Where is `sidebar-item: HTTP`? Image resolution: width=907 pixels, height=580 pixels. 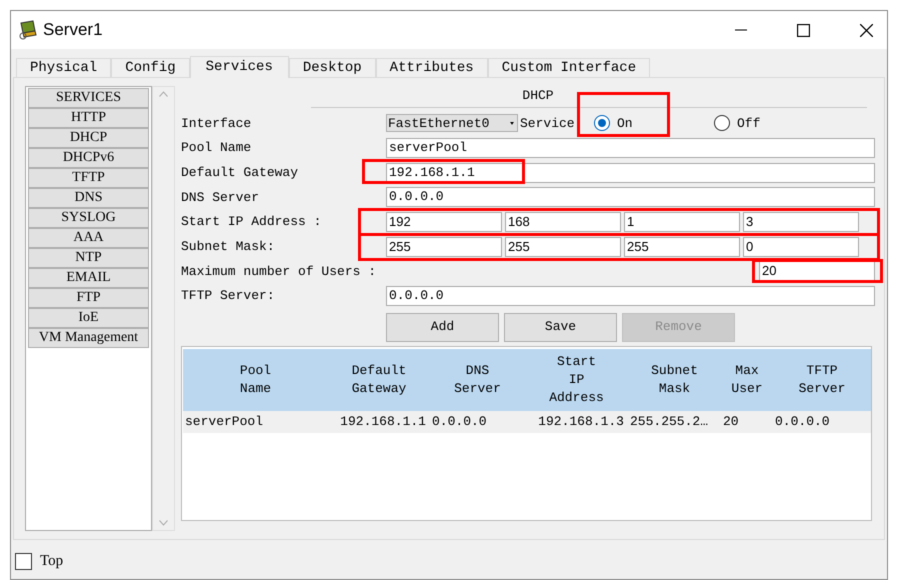
sidebar-item: HTTP is located at coordinates (88, 118).